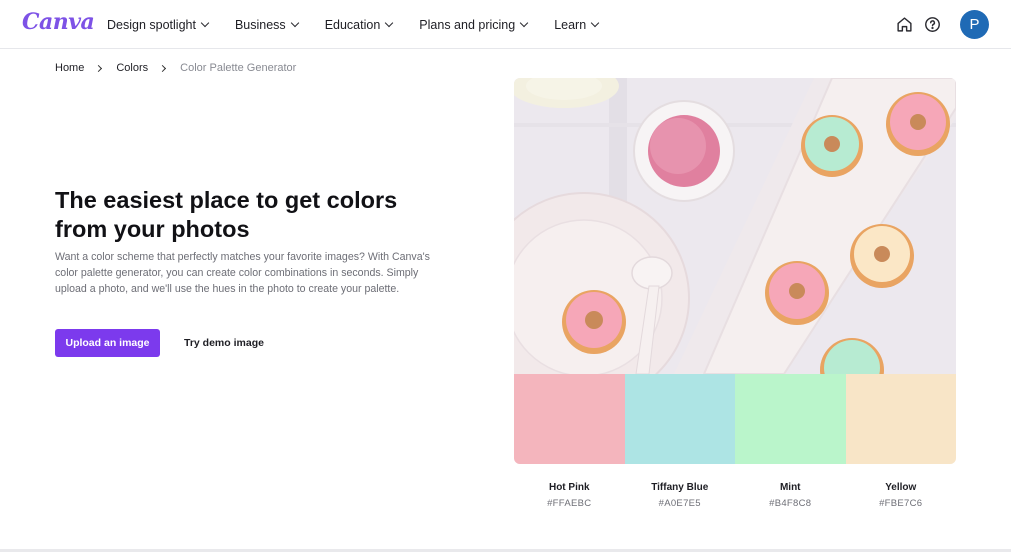 This screenshot has height=552, width=1011. Describe the element at coordinates (107, 343) in the screenshot. I see `upload-image-button: Upload an image` at that location.